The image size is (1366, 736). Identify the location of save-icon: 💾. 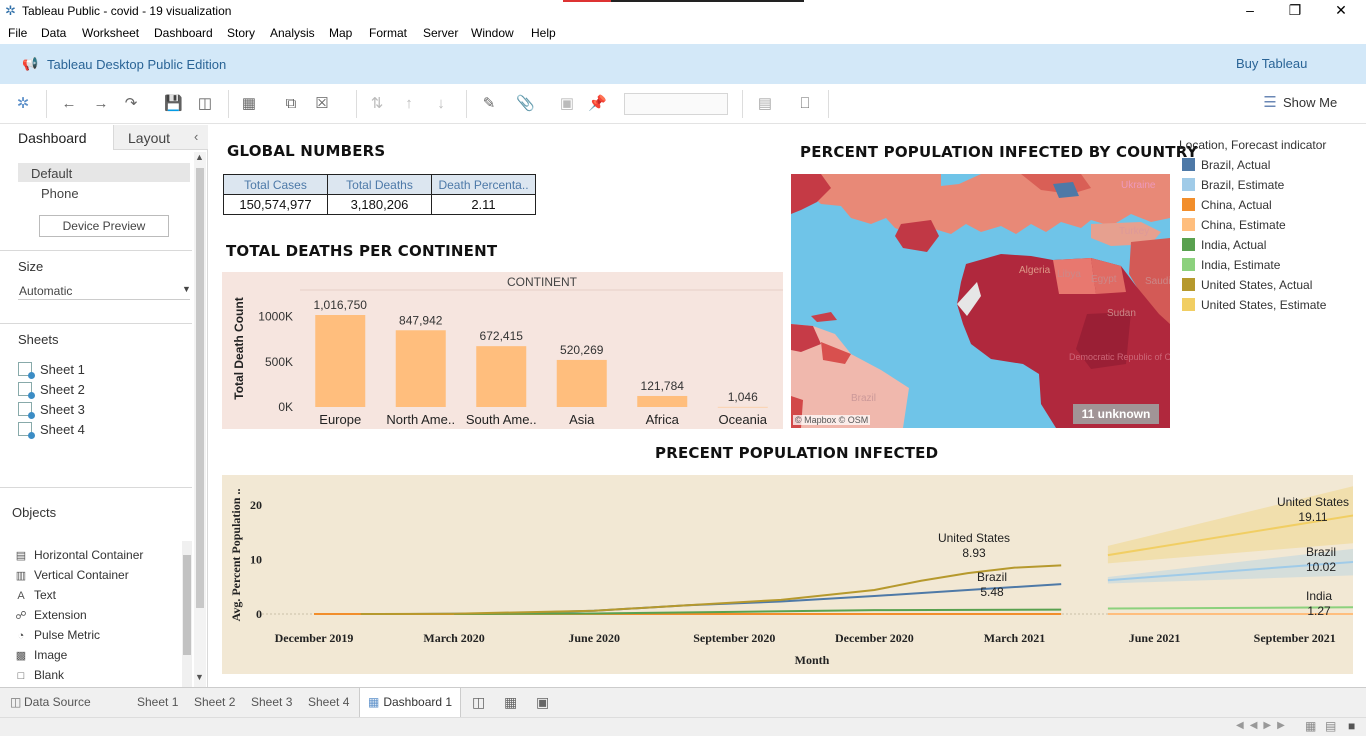
(173, 104).